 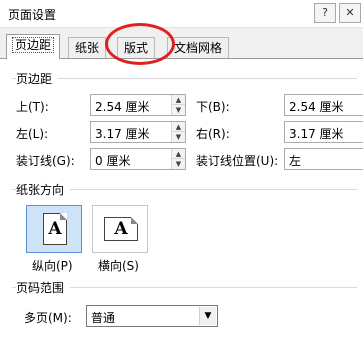 I want to click on multiple-pages-label: 多页(M):, so click(x=48, y=318).